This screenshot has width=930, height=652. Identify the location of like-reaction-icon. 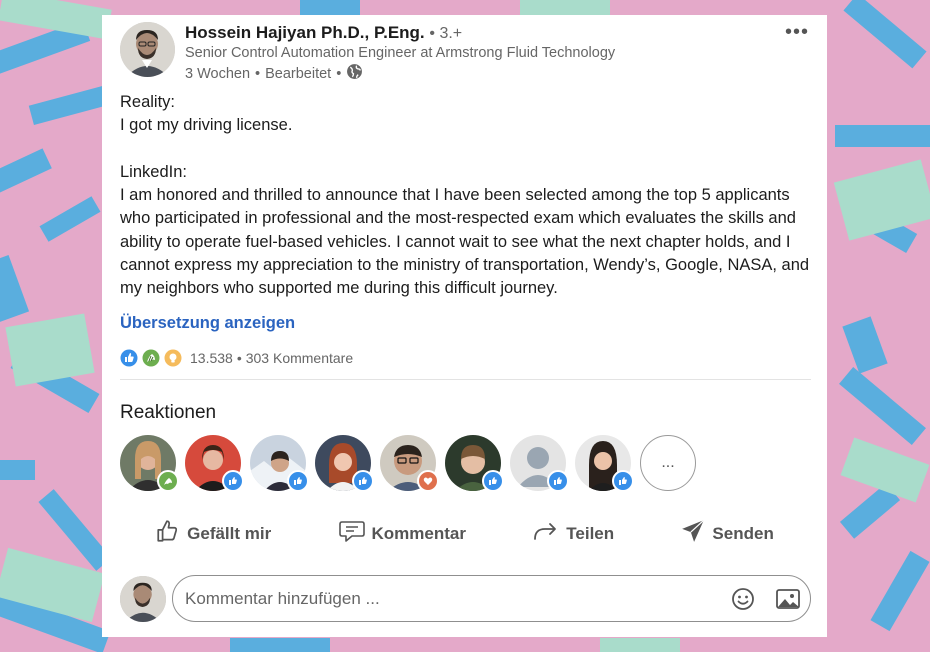
(129, 358).